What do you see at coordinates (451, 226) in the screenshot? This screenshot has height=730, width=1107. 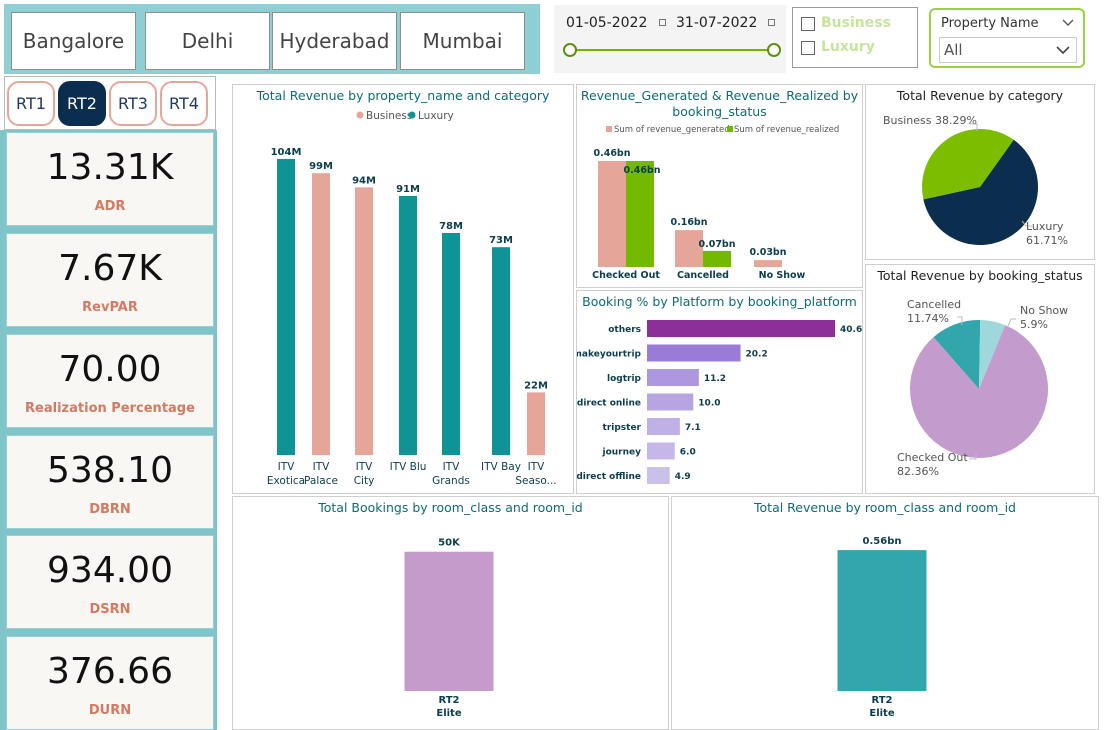 I see `data-label: 78M` at bounding box center [451, 226].